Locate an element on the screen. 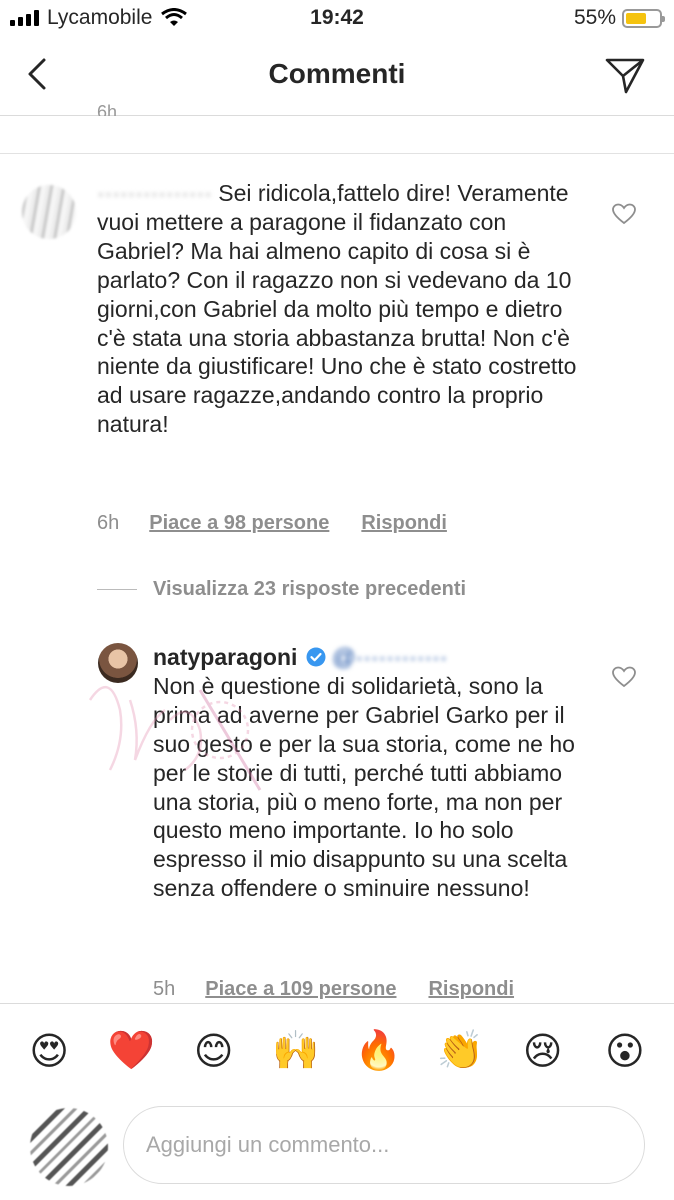 Image resolution: width=674 pixels, height=1200 pixels. comment-time: 5h is located at coordinates (164, 989).